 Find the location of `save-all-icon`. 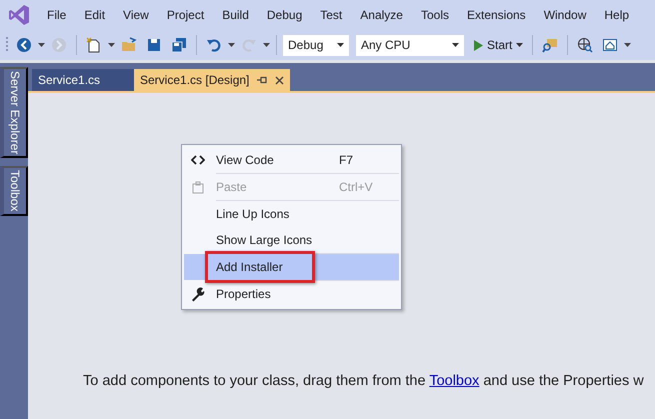

save-all-icon is located at coordinates (179, 45).